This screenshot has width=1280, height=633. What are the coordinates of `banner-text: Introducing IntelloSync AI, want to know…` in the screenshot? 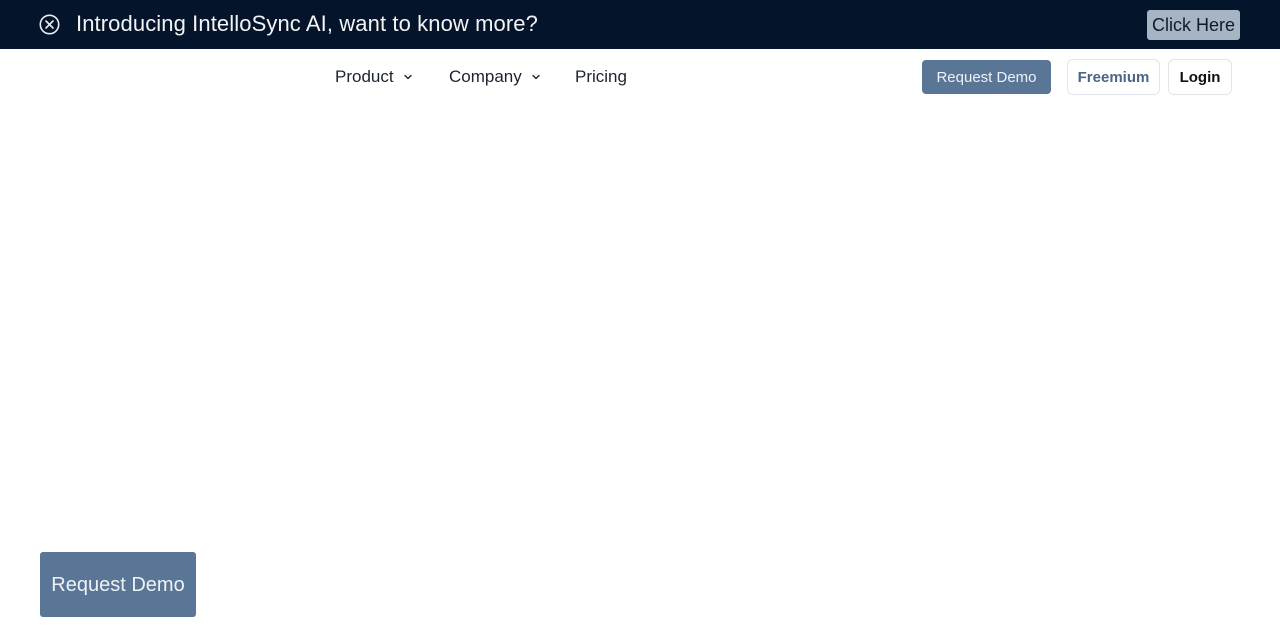 It's located at (307, 23).